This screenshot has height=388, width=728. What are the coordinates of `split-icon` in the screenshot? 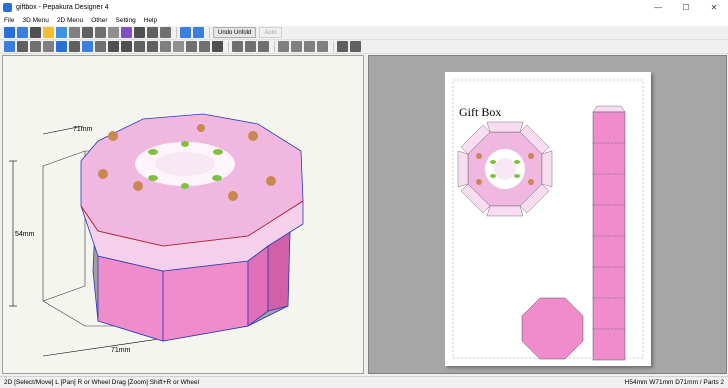 It's located at (48, 46).